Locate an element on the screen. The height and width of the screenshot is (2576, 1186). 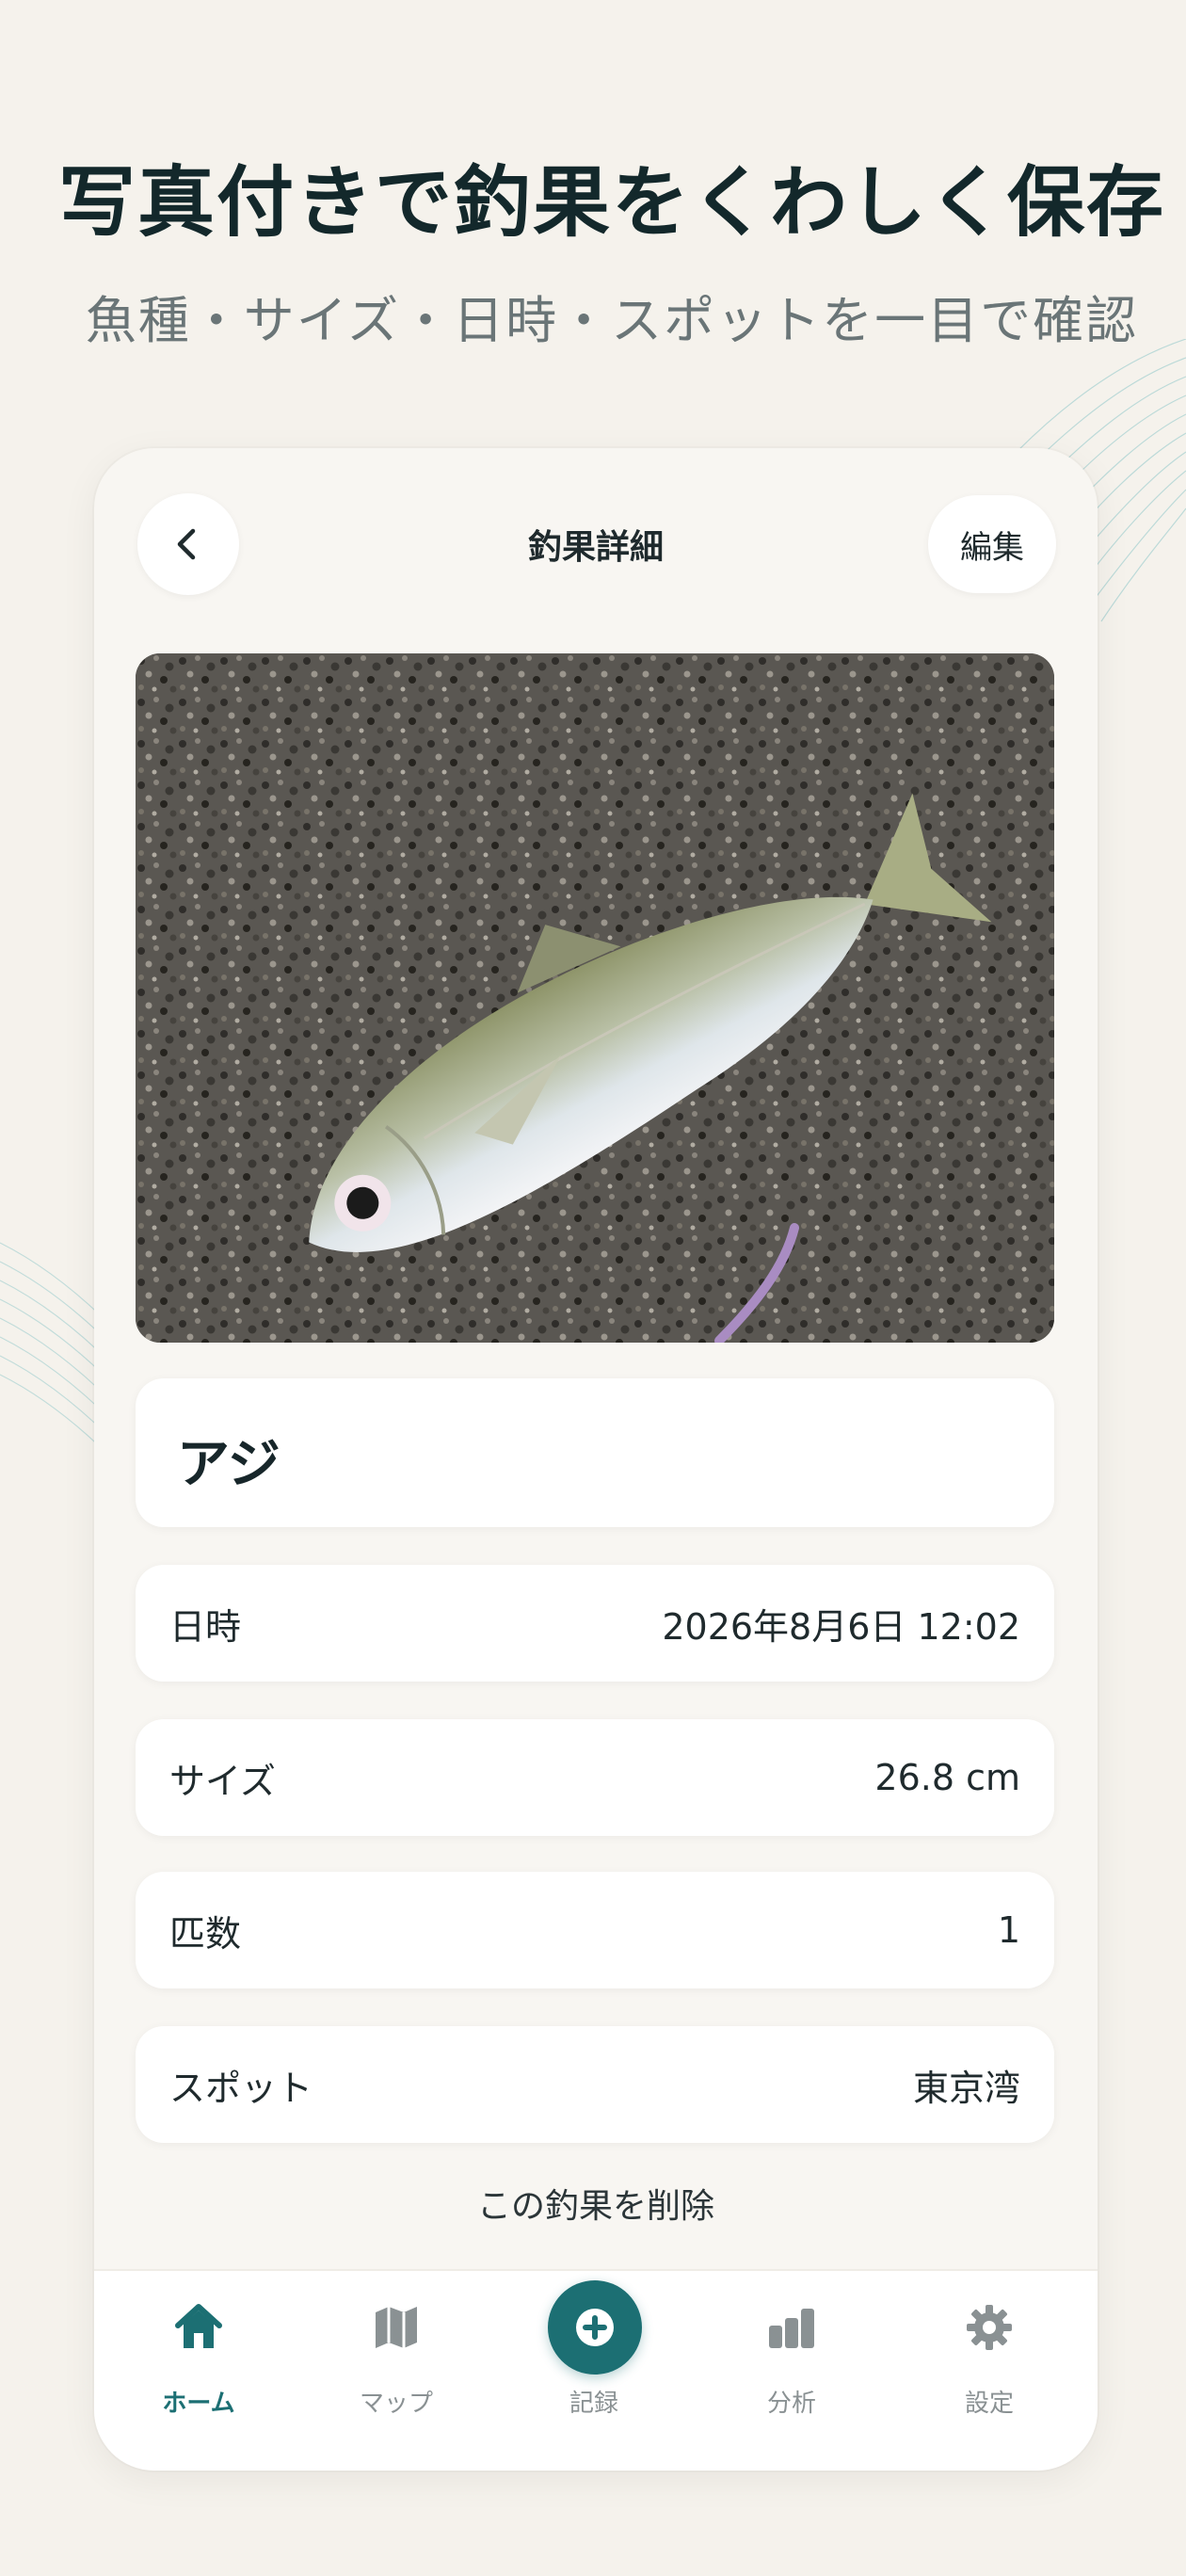
tab-record: 記録 is located at coordinates (594, 2371).